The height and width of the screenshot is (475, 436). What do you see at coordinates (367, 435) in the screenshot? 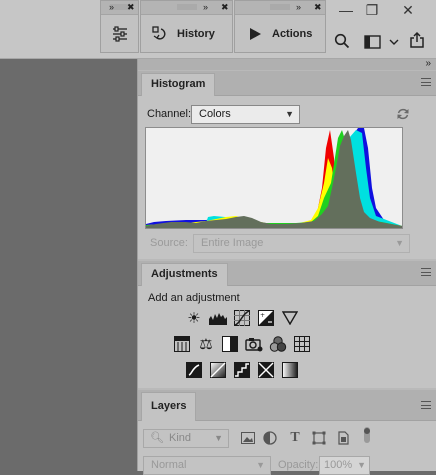
I see `filter-toggle-icon` at bounding box center [367, 435].